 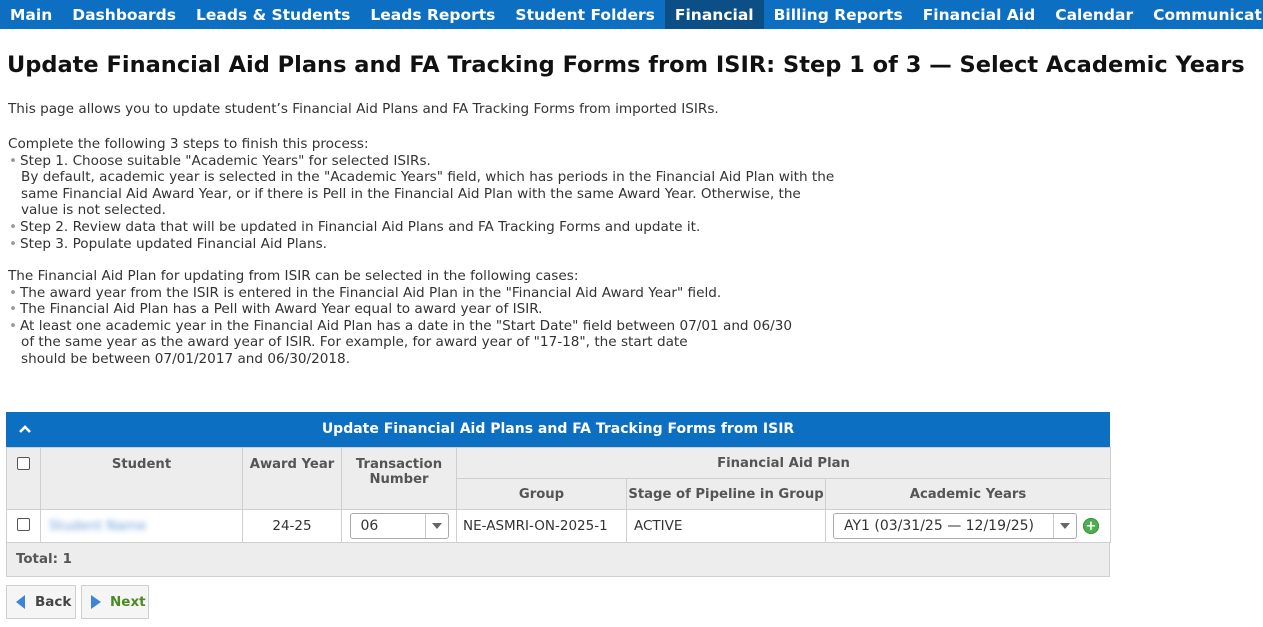 What do you see at coordinates (292, 478) in the screenshot?
I see `column-header-award-year: Award Year` at bounding box center [292, 478].